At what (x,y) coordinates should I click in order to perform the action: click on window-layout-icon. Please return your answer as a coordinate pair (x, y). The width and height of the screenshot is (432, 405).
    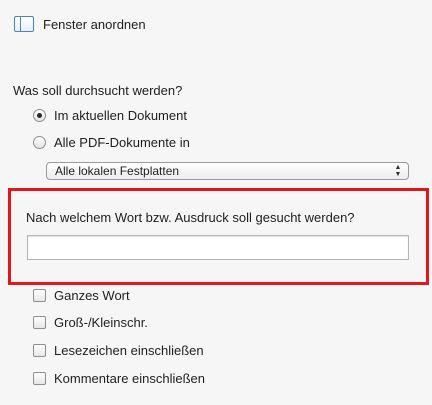
    Looking at the image, I should click on (24, 24).